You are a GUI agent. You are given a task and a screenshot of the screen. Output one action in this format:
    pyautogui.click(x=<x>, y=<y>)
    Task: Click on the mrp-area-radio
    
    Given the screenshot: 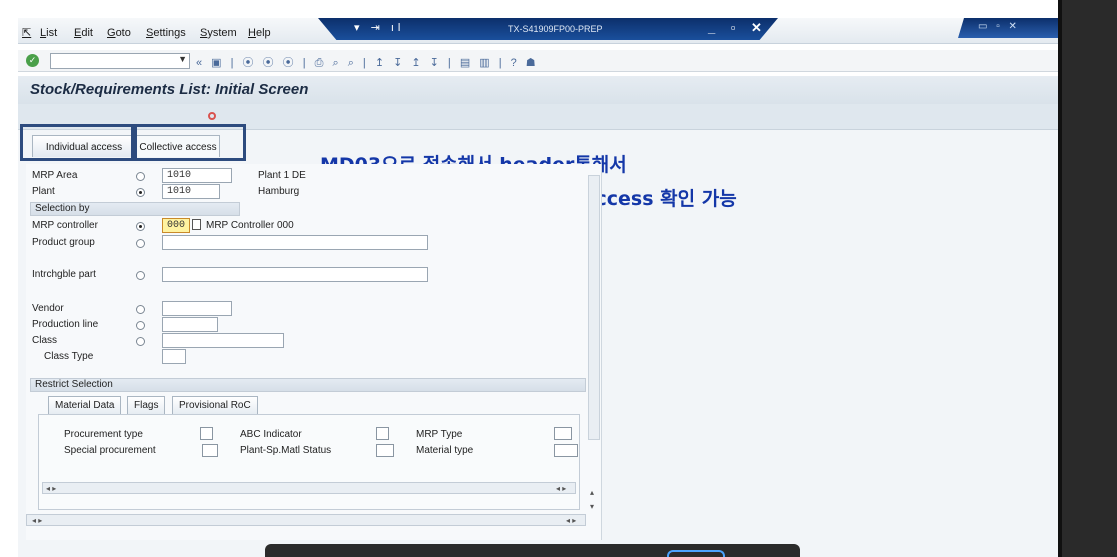 What is the action you would take?
    pyautogui.click(x=140, y=176)
    